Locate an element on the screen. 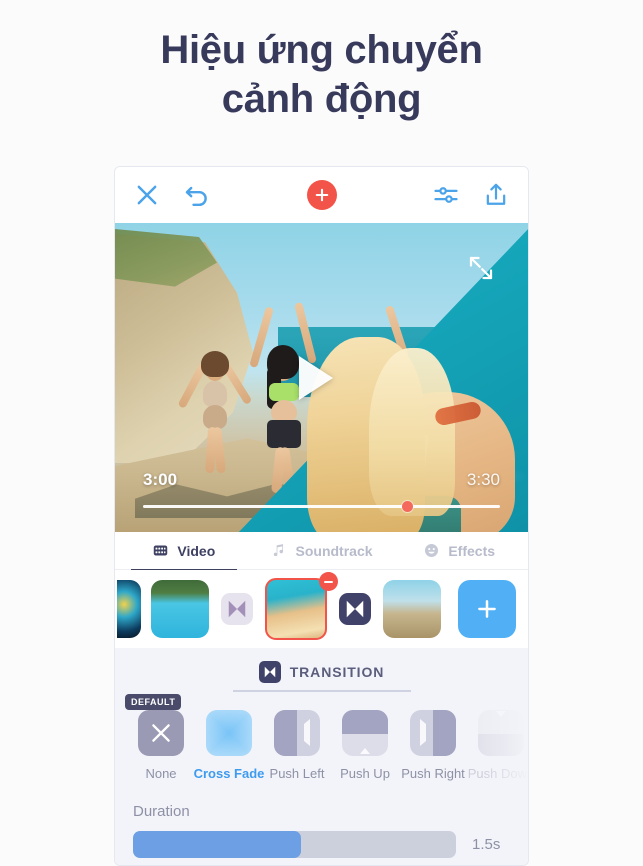  transition-slot-1-icon is located at coordinates (237, 609).